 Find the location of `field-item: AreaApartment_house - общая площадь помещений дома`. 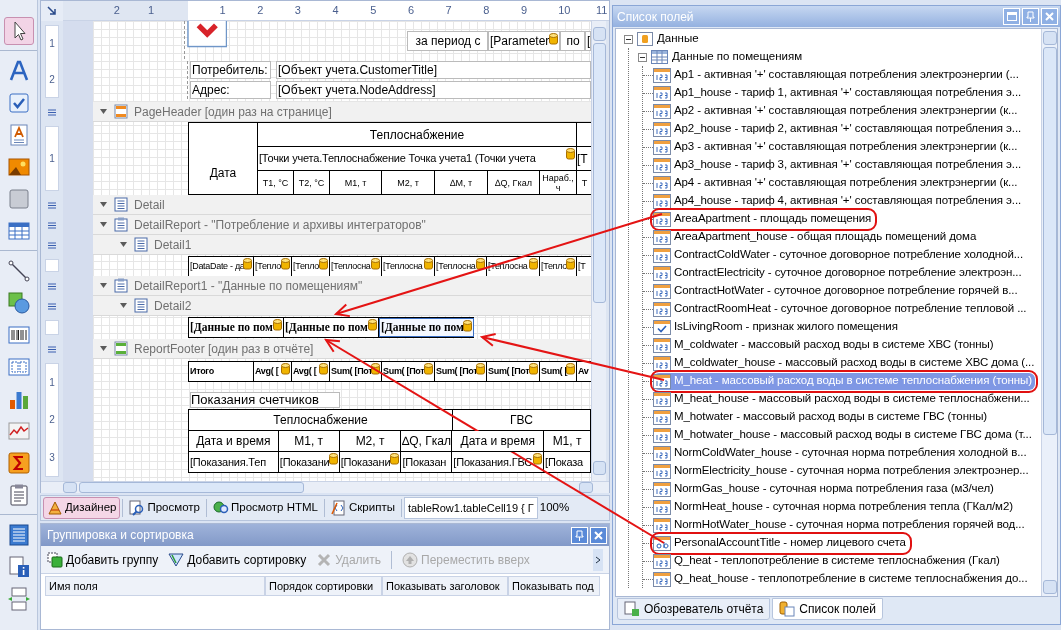

field-item: AreaApartment_house - общая площадь помещений дома is located at coordinates (816, 237).